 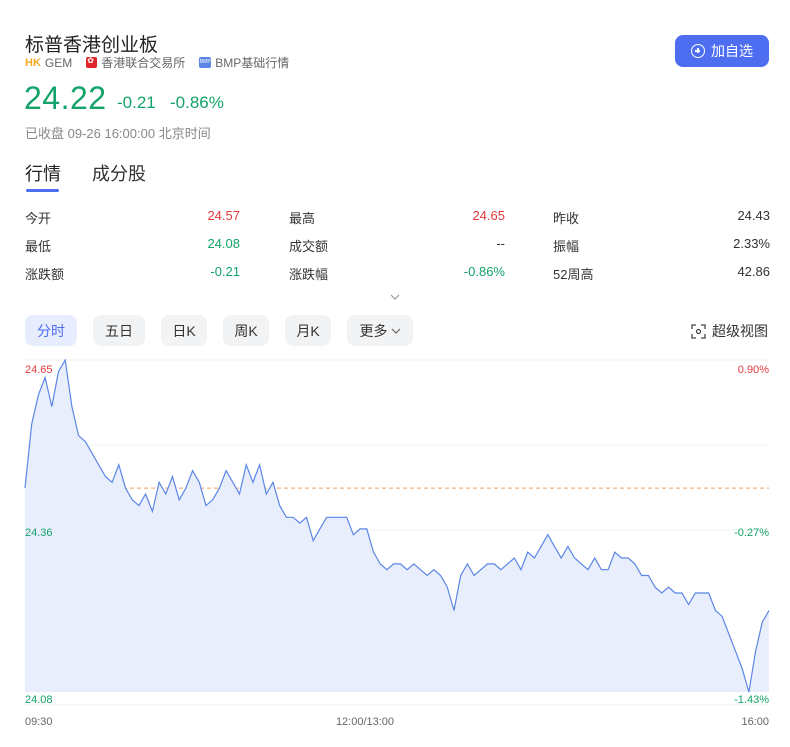 I want to click on stat-label: 52周高, so click(x=573, y=274).